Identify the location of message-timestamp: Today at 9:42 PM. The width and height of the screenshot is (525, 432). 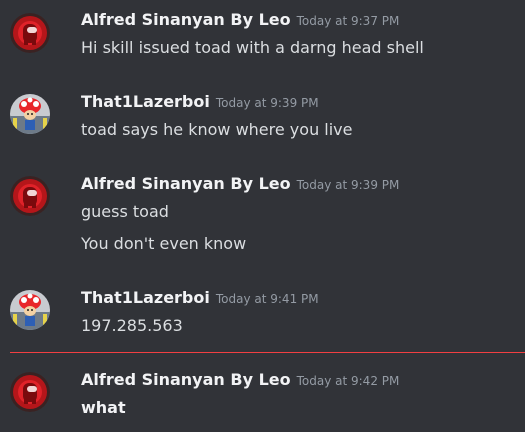
(348, 381).